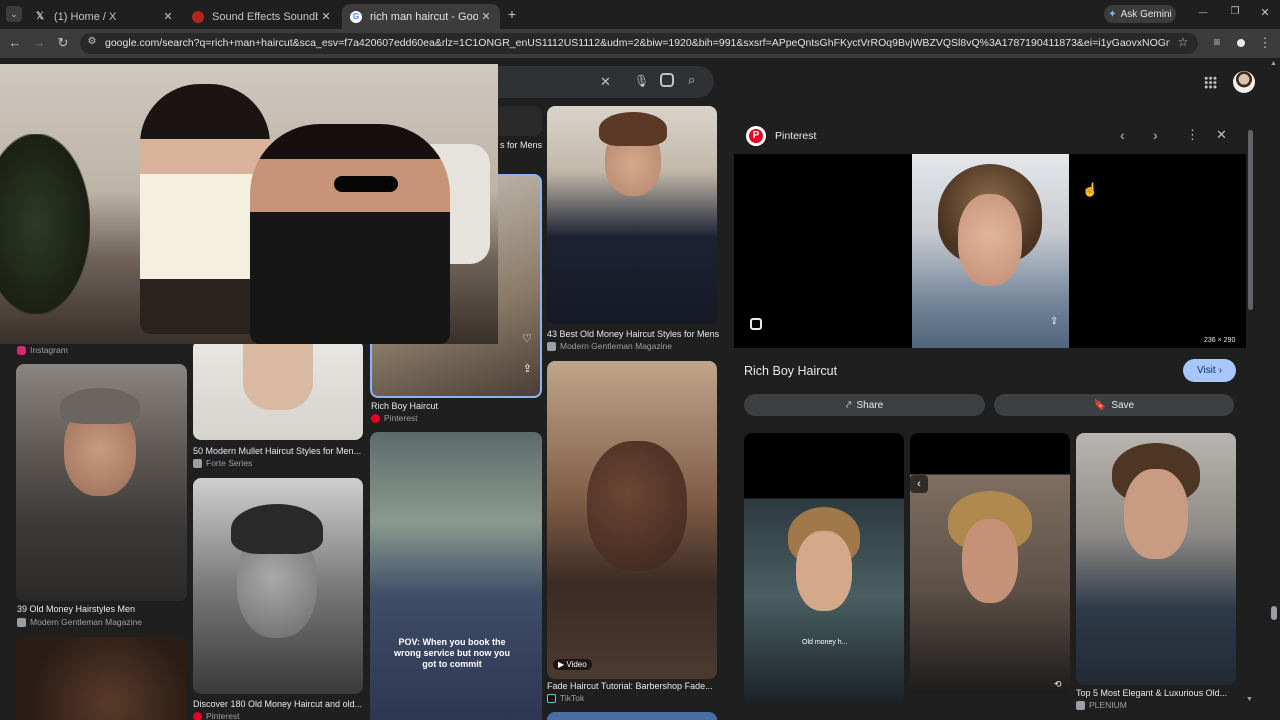  What do you see at coordinates (104, 16) in the screenshot?
I see `tab-x-home: 𝕏 (1) Home / X ✕` at bounding box center [104, 16].